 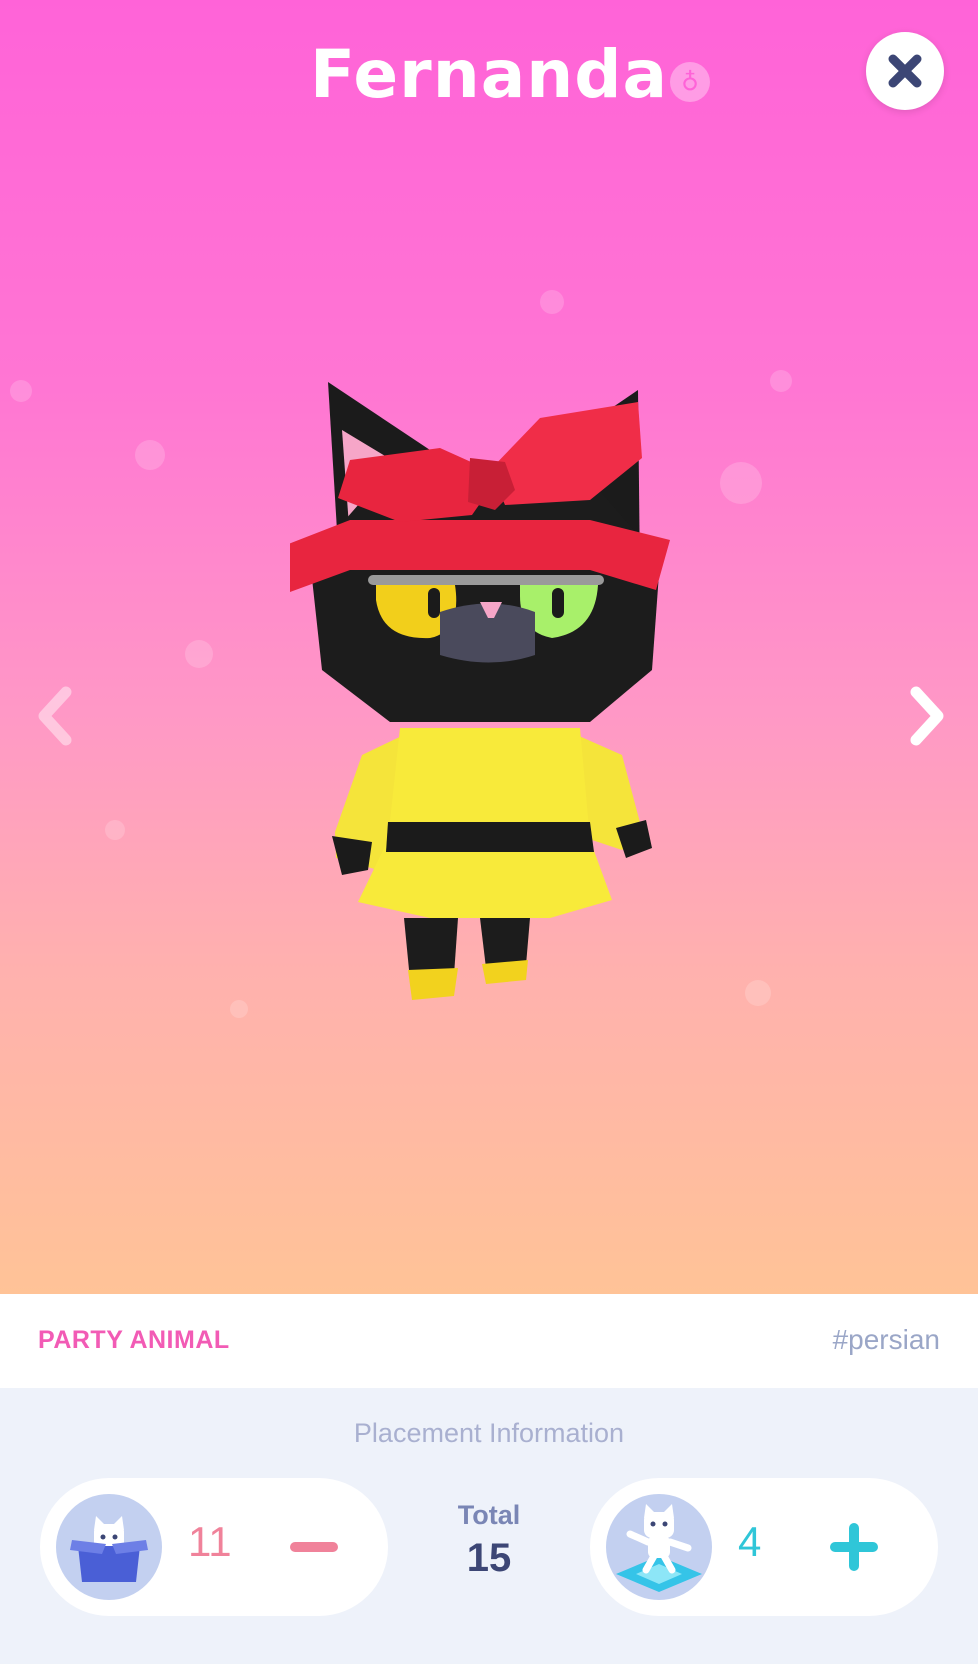 I want to click on cat-brow, so click(x=486, y=580).